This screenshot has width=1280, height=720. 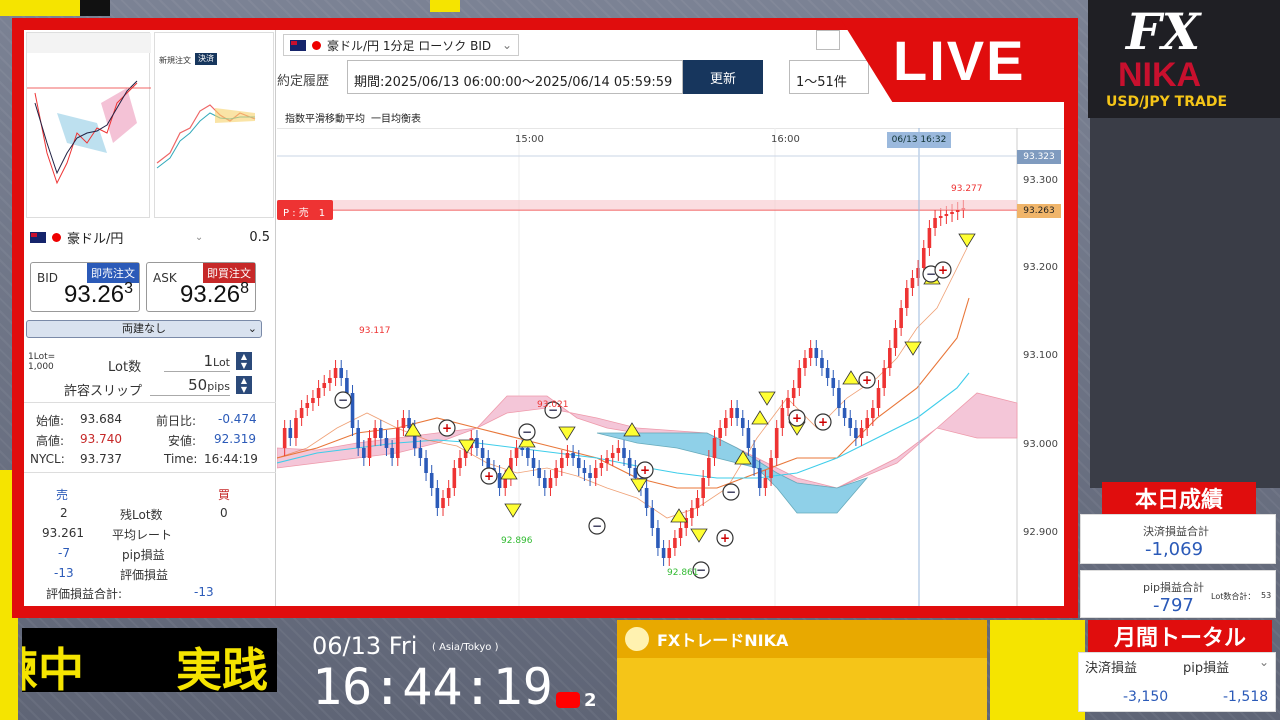 I want to click on slip-unit: pips, so click(x=218, y=386).